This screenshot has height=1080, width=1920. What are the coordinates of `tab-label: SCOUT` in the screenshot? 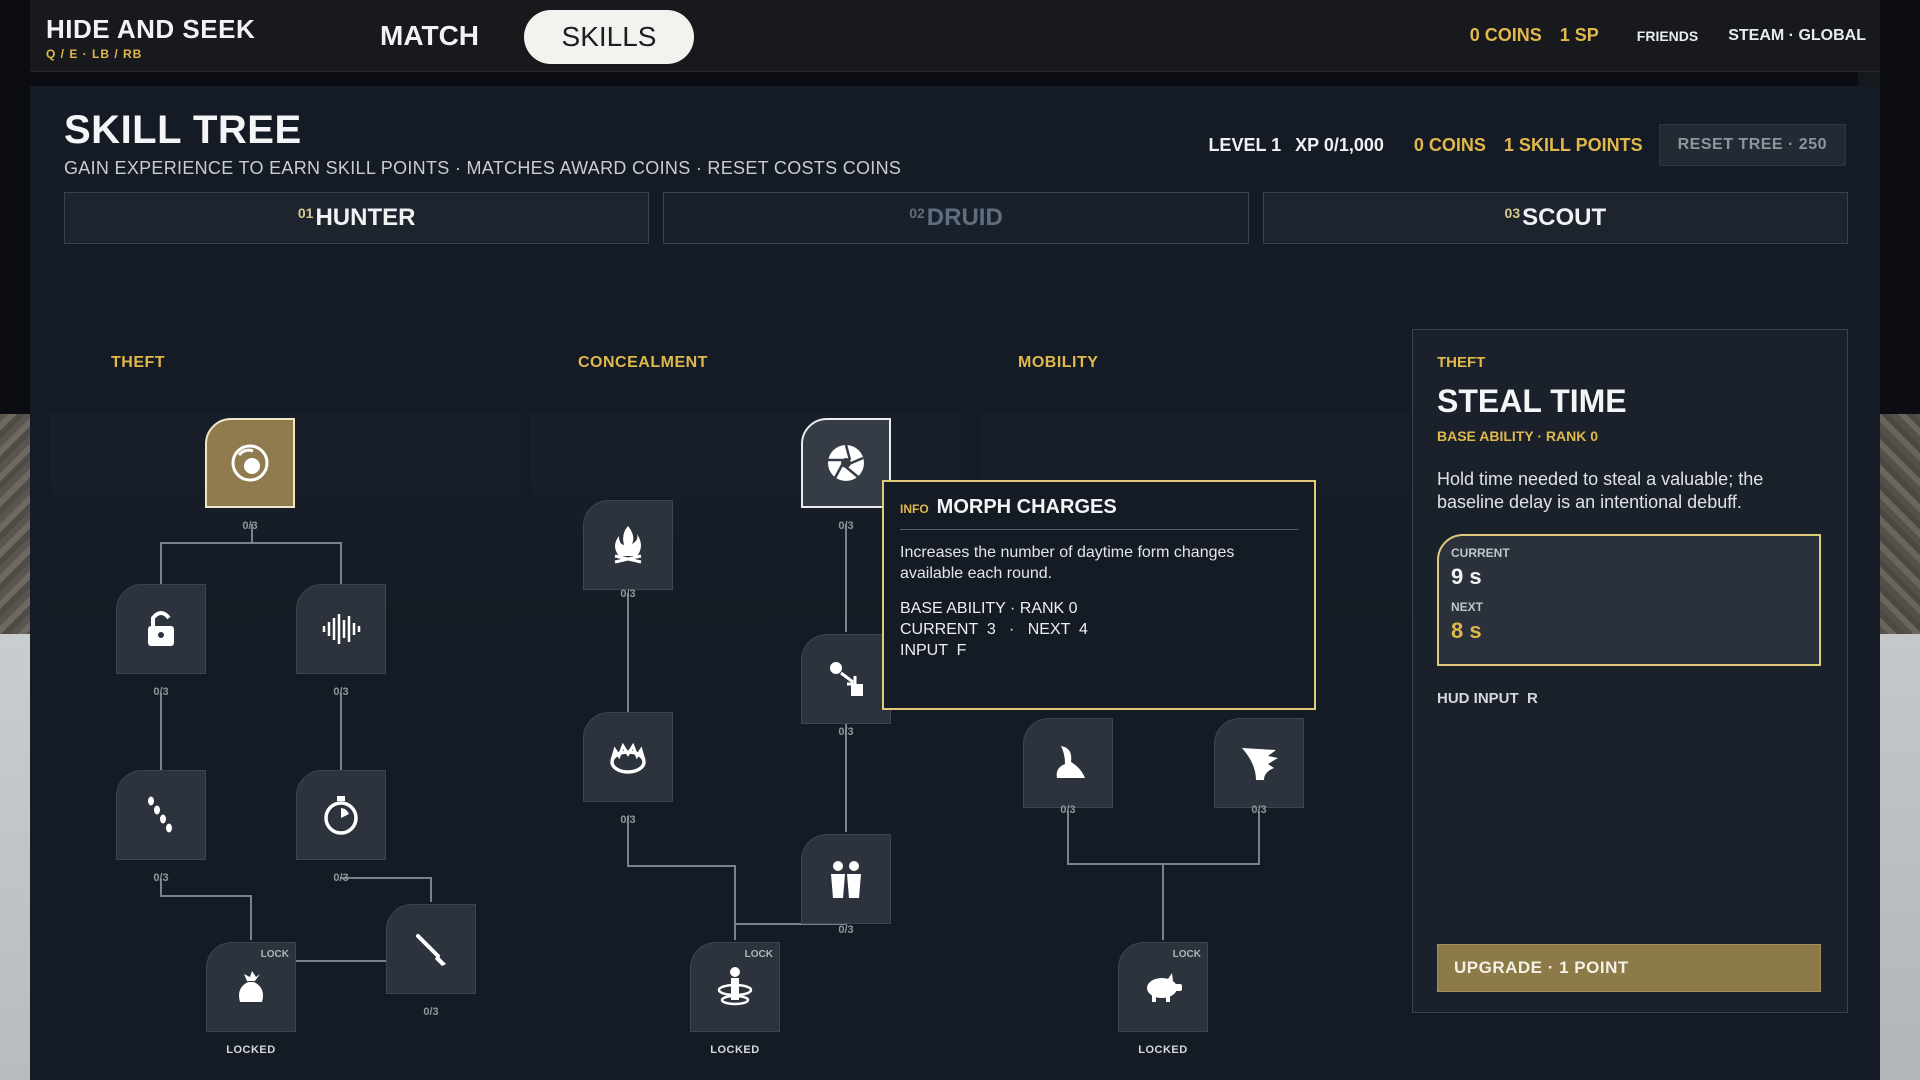 It's located at (1564, 217).